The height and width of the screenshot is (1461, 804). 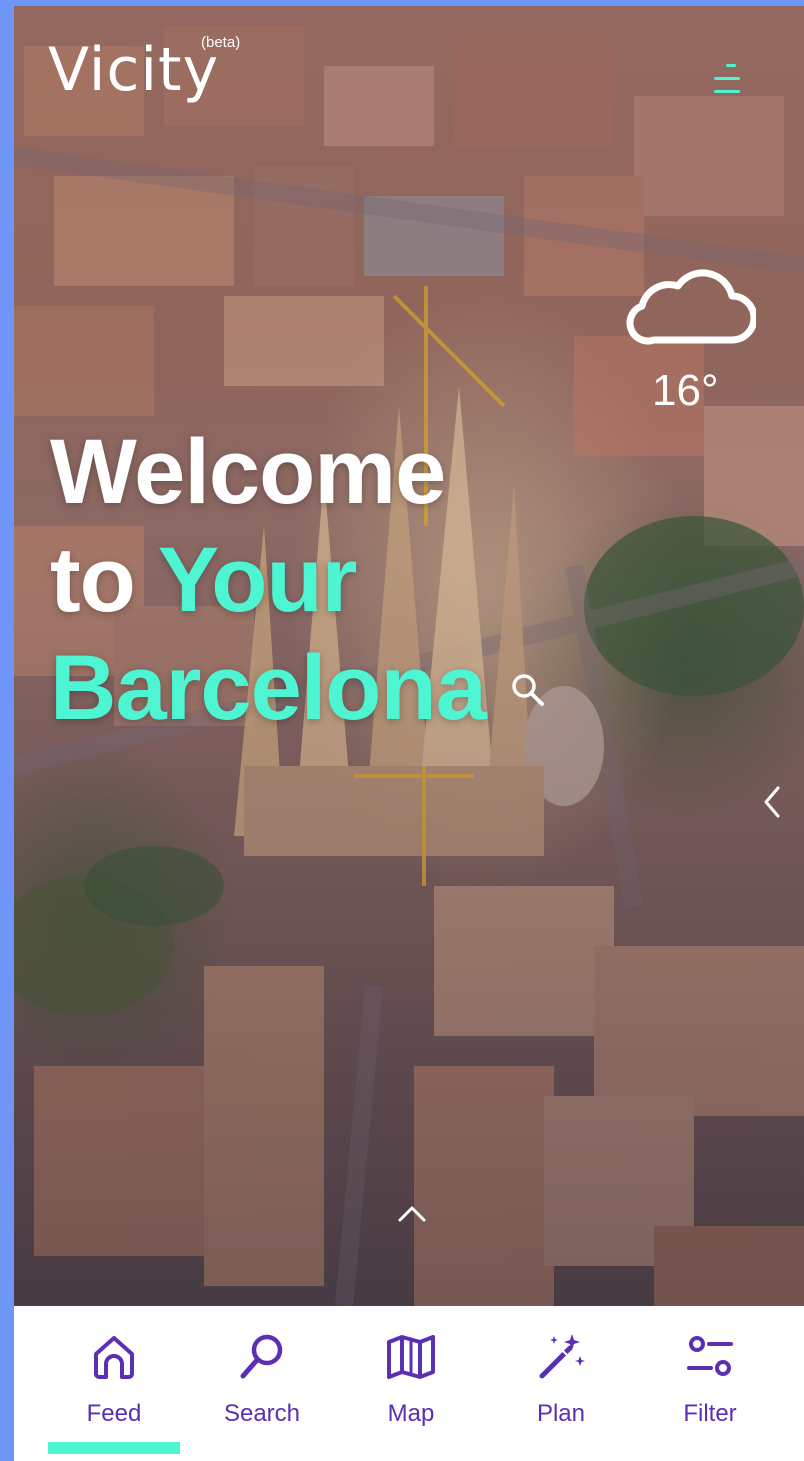 What do you see at coordinates (727, 78) in the screenshot?
I see `hamburger-menu-icon` at bounding box center [727, 78].